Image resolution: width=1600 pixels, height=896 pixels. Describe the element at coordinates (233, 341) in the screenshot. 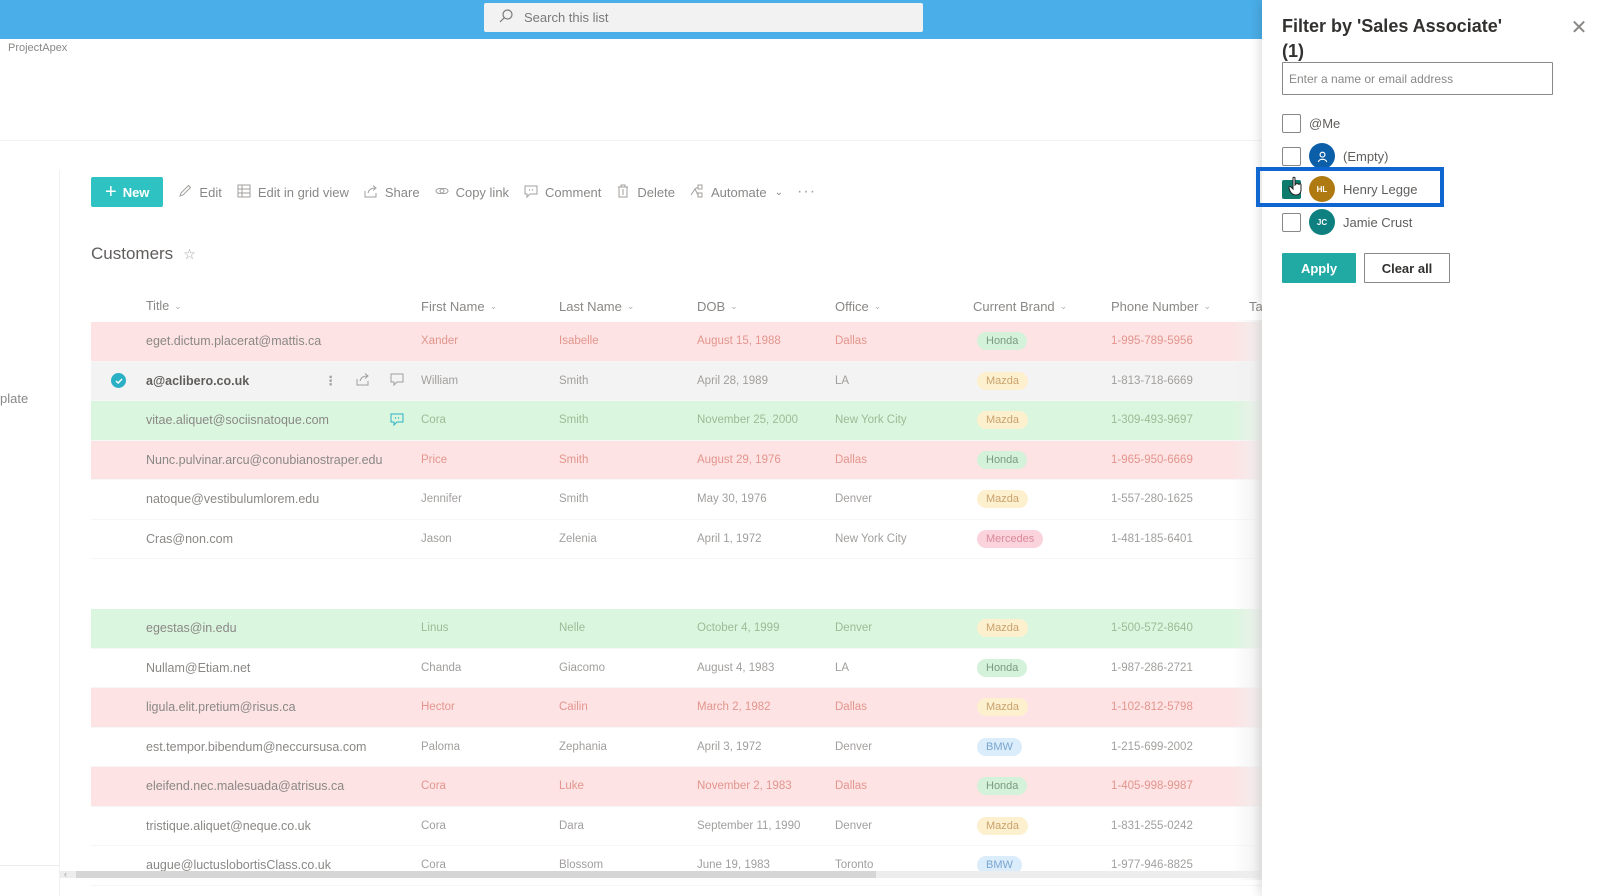

I see `title-text: eget.dictum.placerat@mattis.ca` at that location.